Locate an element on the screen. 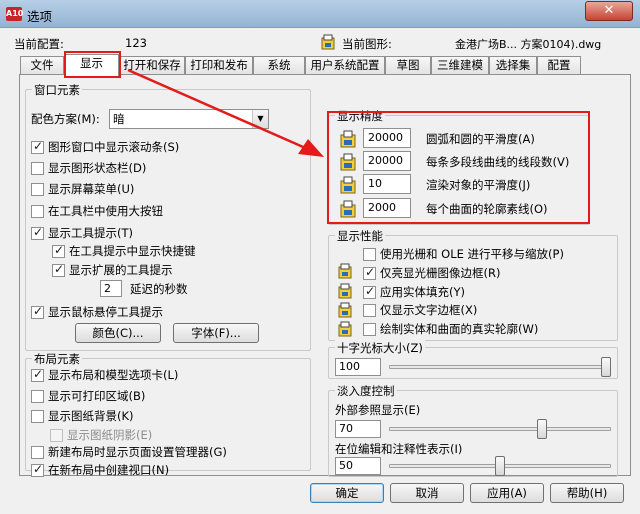 This screenshot has height=514, width=640. checkbox-label: 在工具栏中使用大按钮 is located at coordinates (105, 211).